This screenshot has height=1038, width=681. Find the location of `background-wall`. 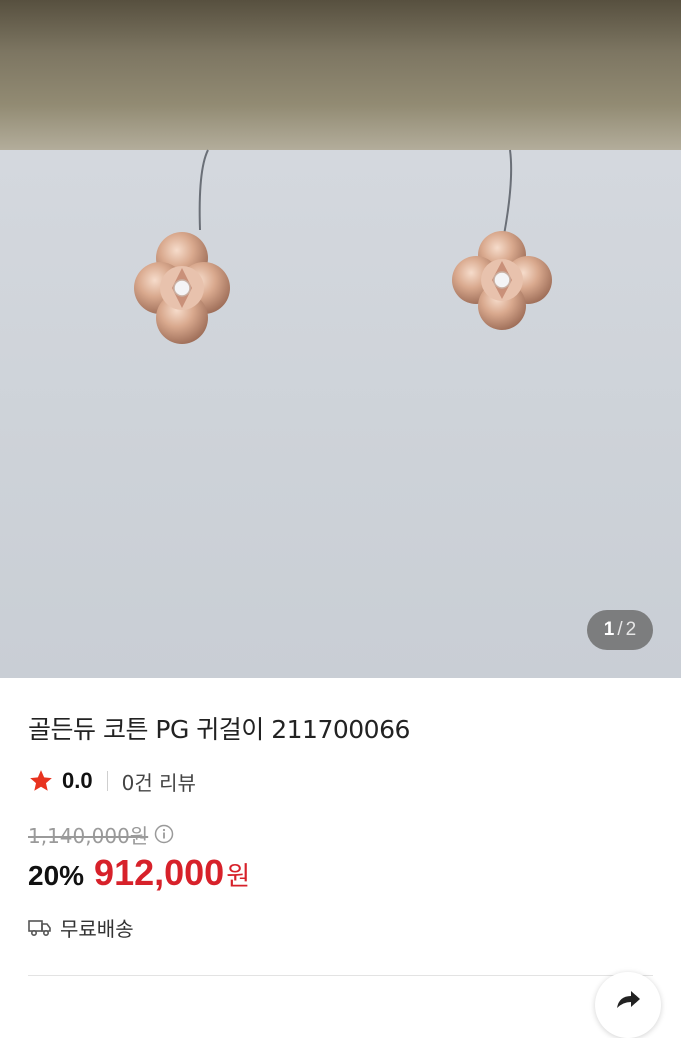

background-wall is located at coordinates (340, 75).